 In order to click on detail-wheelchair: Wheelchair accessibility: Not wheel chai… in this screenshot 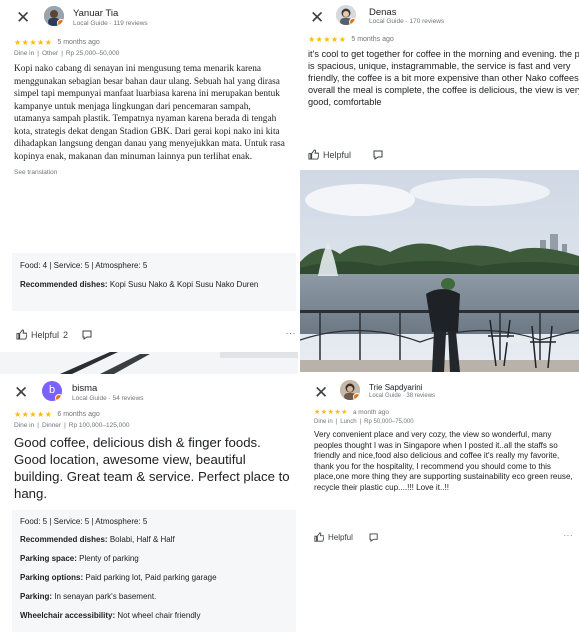, I will do `click(154, 615)`.